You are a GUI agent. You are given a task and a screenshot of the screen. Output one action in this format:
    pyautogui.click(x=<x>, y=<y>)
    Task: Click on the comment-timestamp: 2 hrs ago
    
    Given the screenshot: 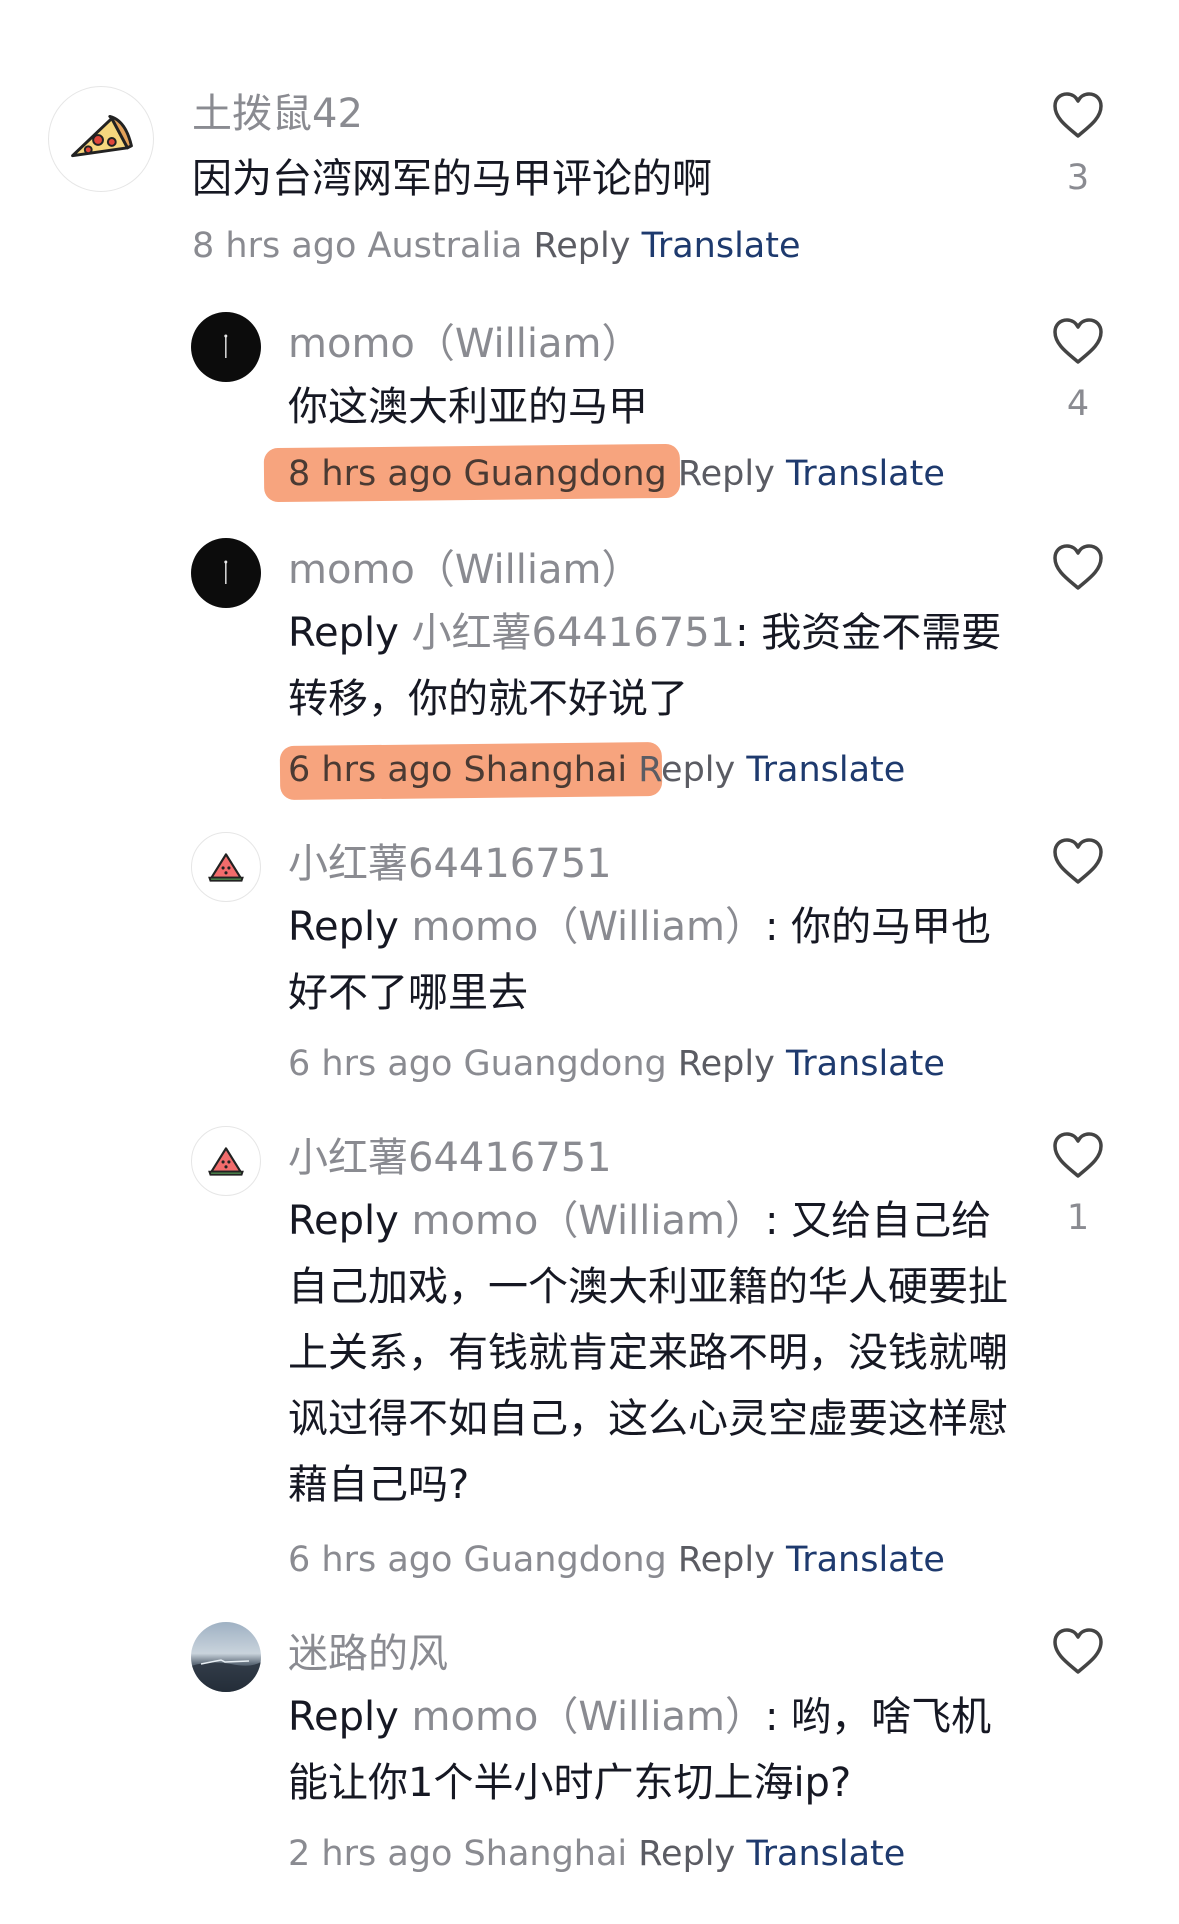 What is the action you would take?
    pyautogui.click(x=370, y=1854)
    